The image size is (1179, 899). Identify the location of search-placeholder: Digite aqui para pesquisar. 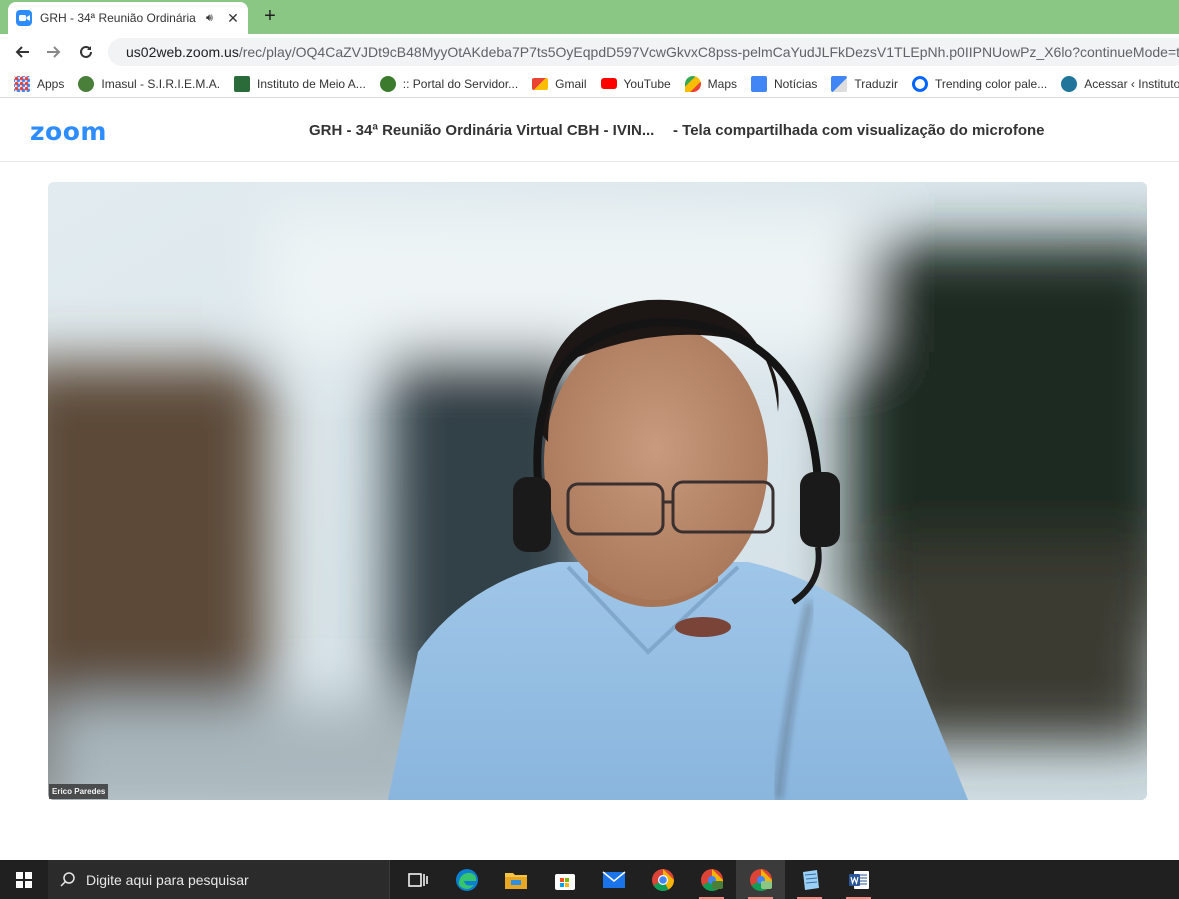
(167, 879).